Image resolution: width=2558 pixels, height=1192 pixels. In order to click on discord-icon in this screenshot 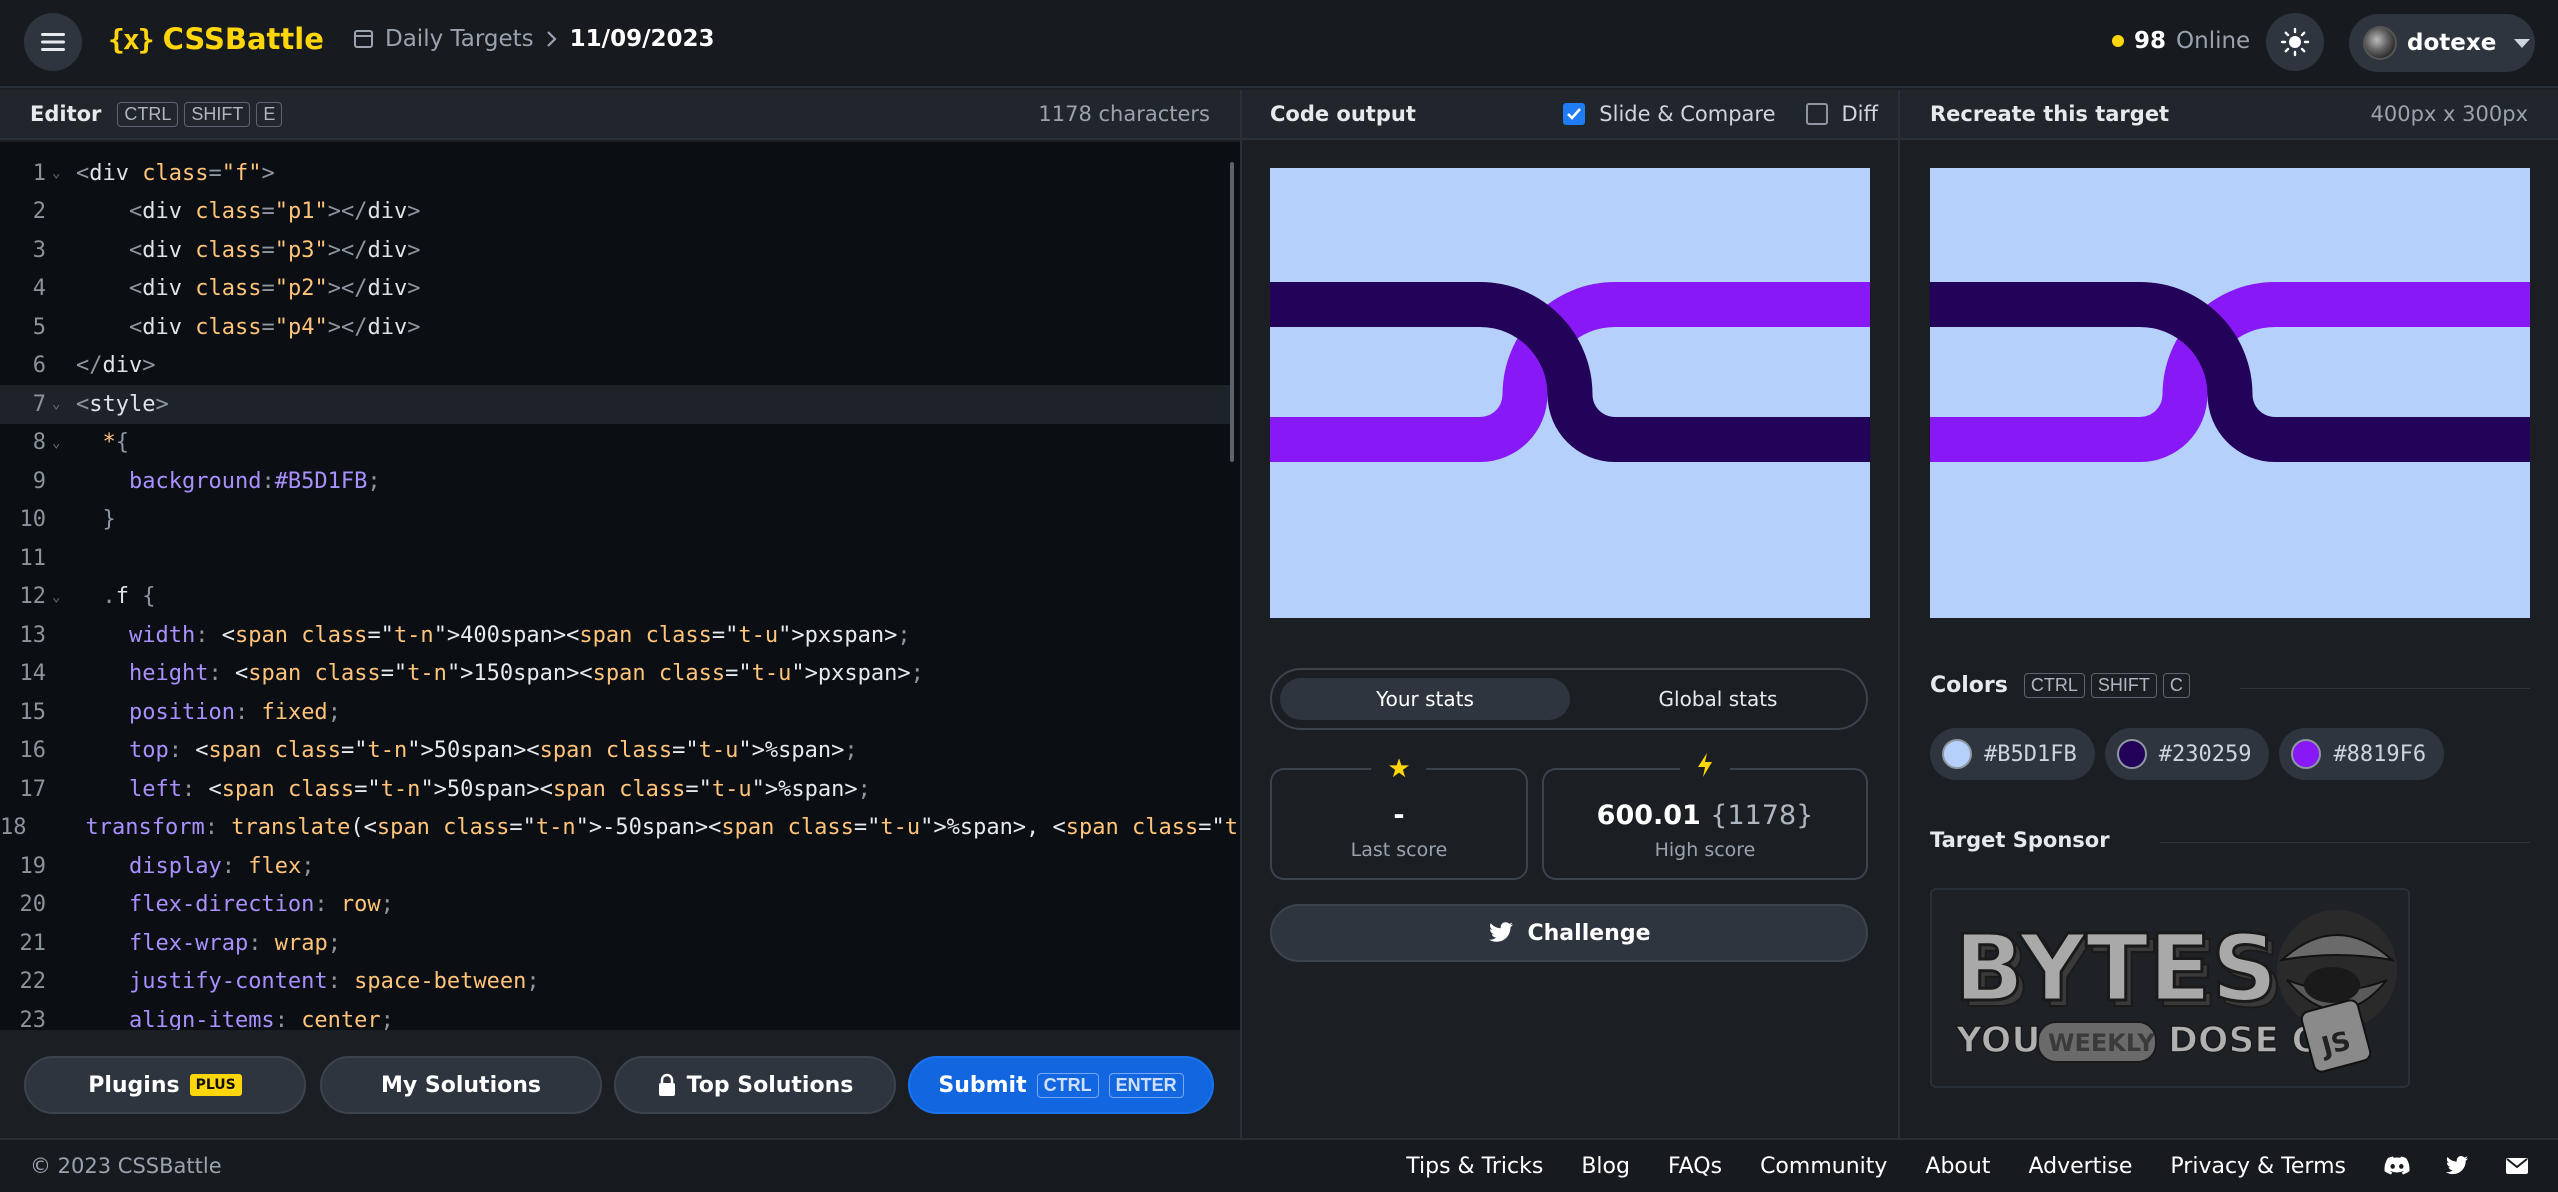, I will do `click(2397, 1166)`.